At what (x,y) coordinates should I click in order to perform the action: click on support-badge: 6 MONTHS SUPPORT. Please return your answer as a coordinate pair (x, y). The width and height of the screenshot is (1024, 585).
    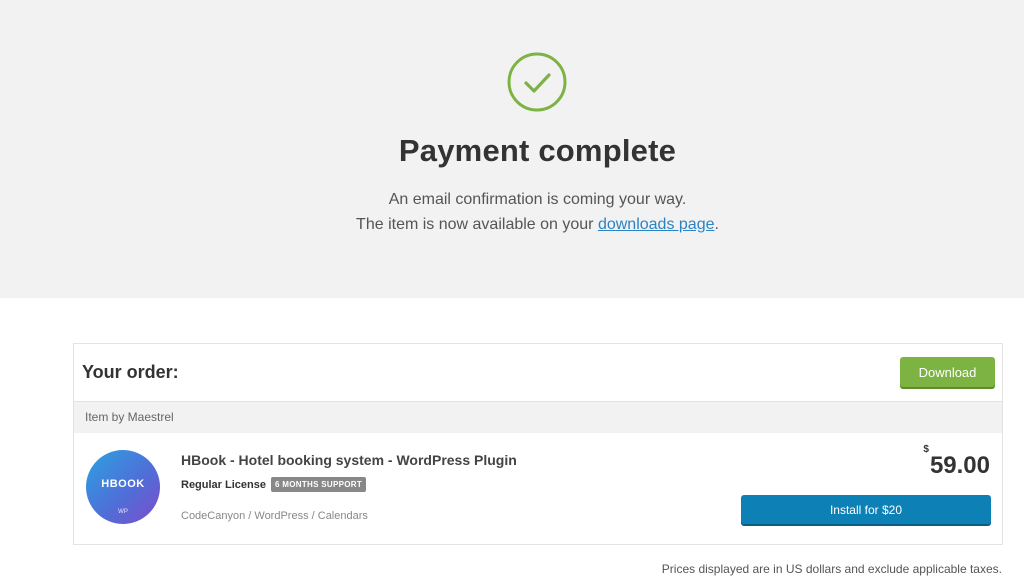
    Looking at the image, I should click on (319, 484).